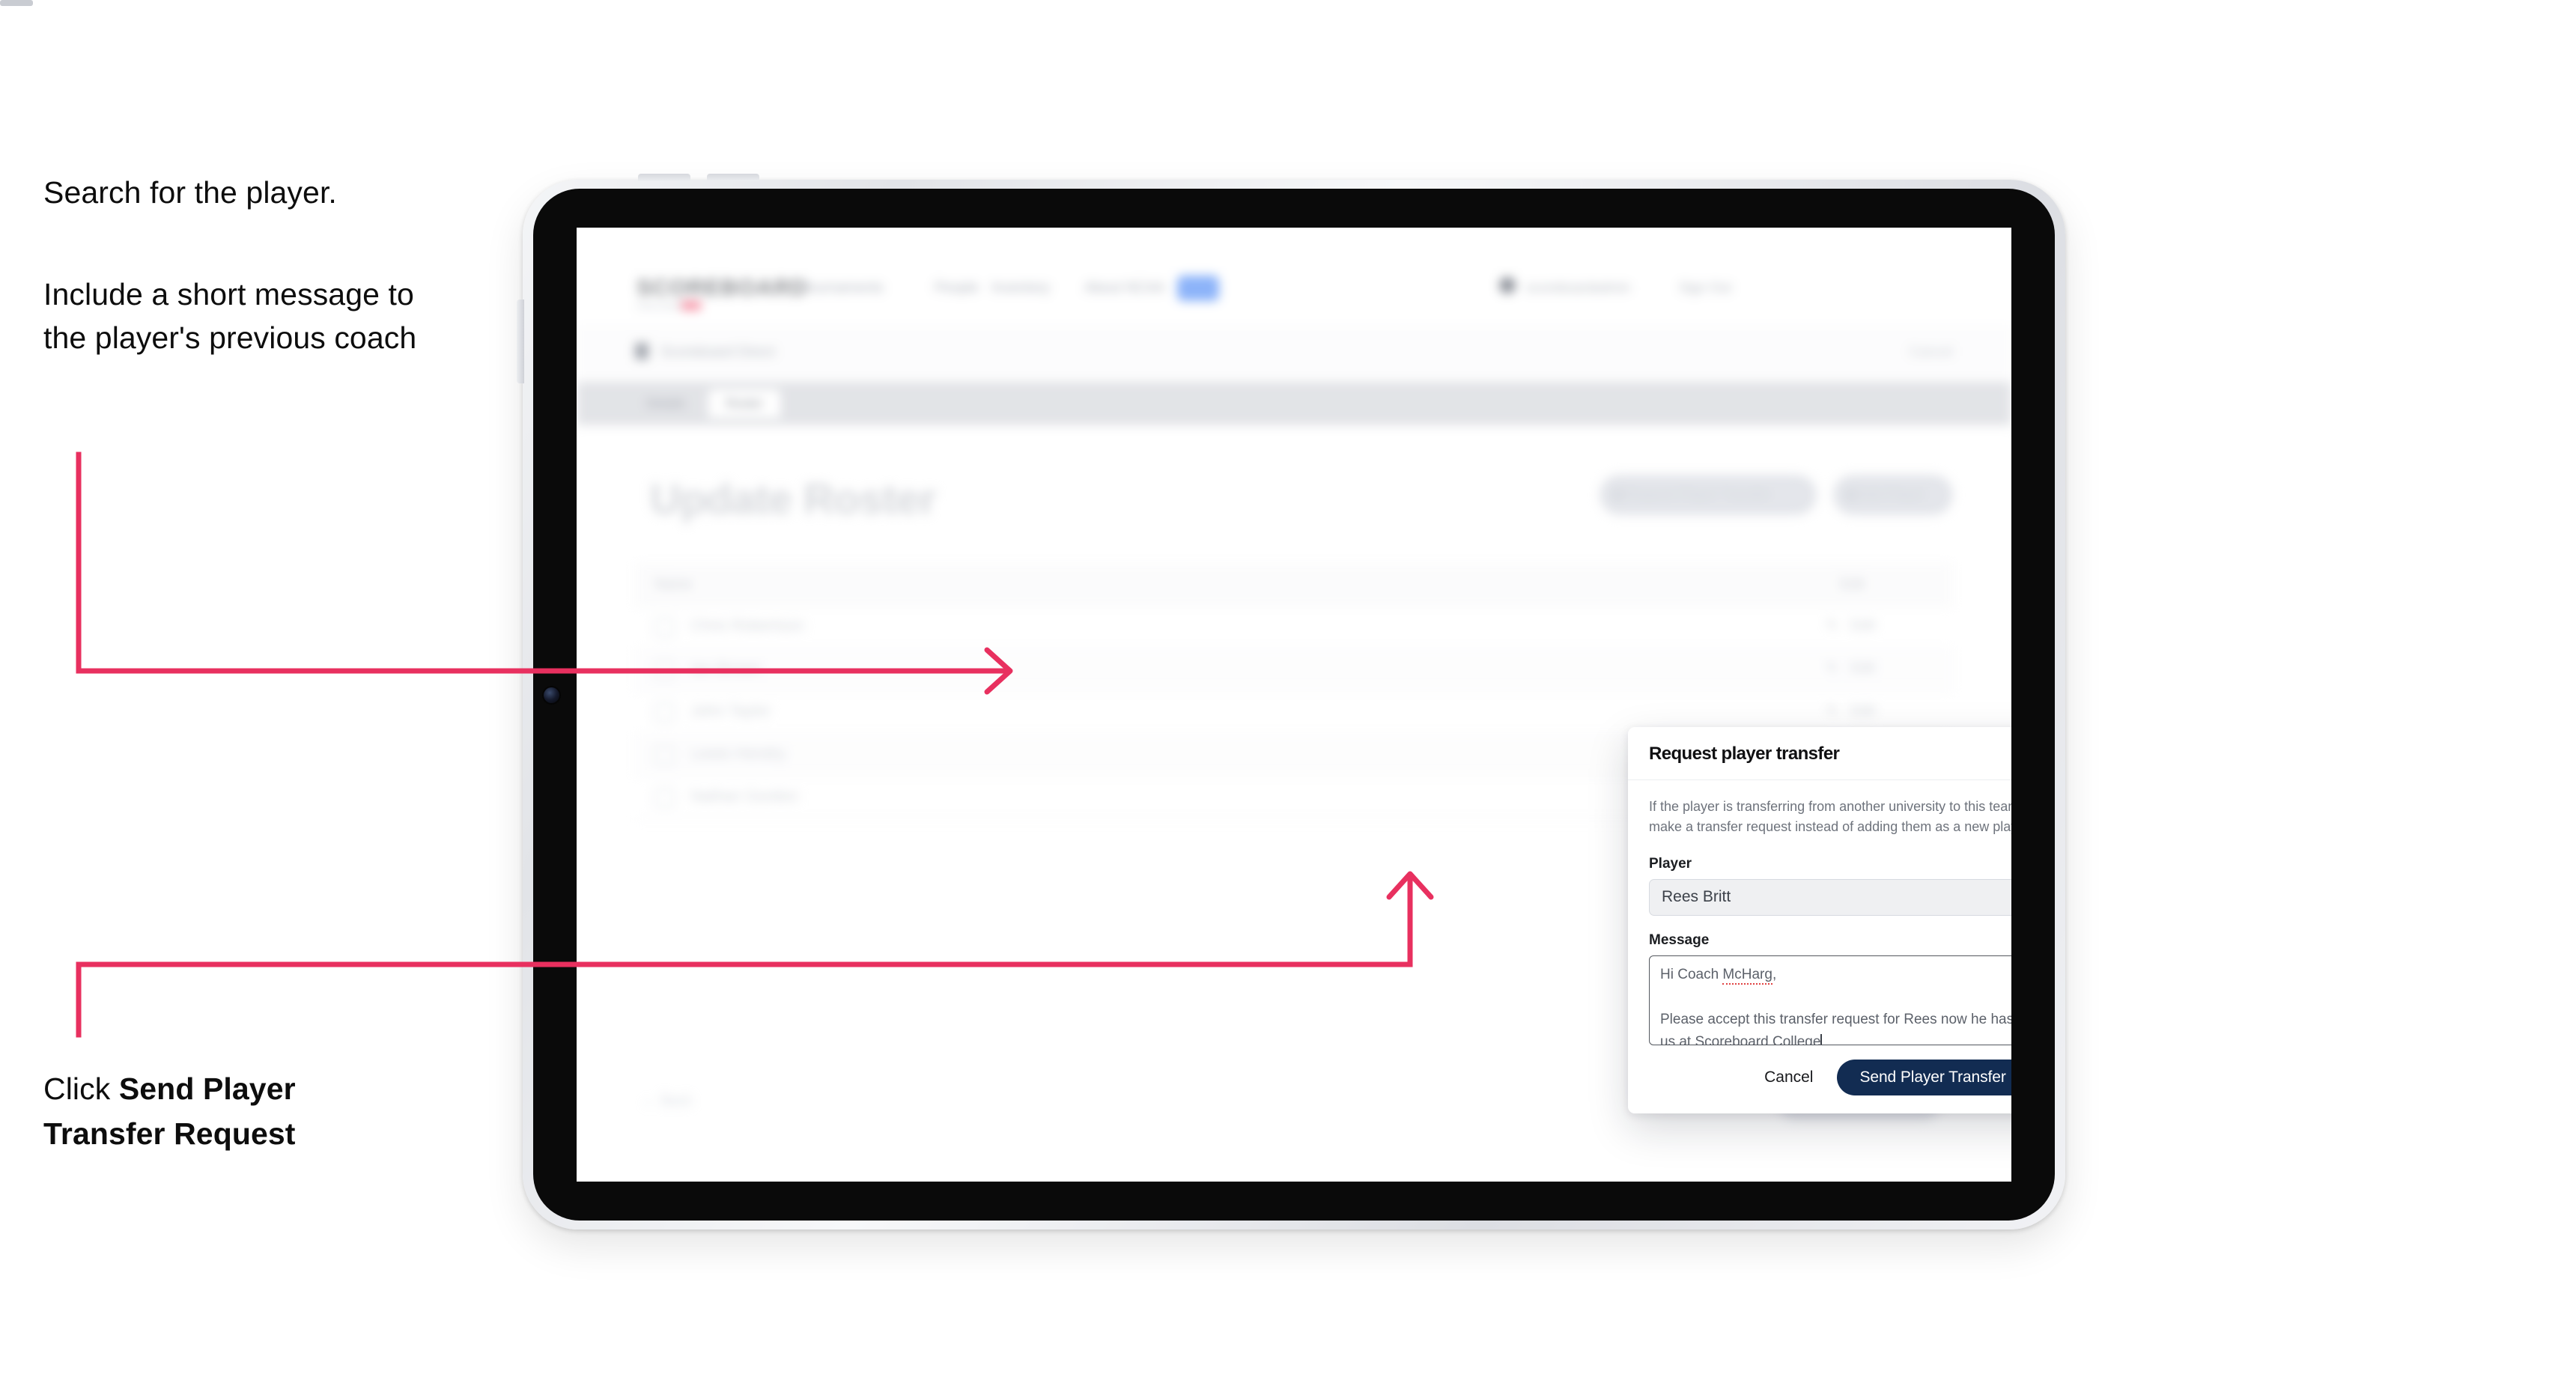 The width and height of the screenshot is (2576, 1386). I want to click on player-field-label: Player, so click(1670, 863).